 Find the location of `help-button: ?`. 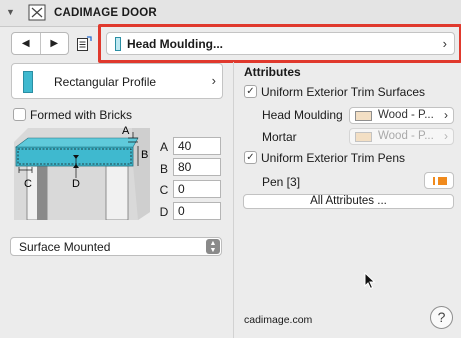

help-button: ? is located at coordinates (441, 317).